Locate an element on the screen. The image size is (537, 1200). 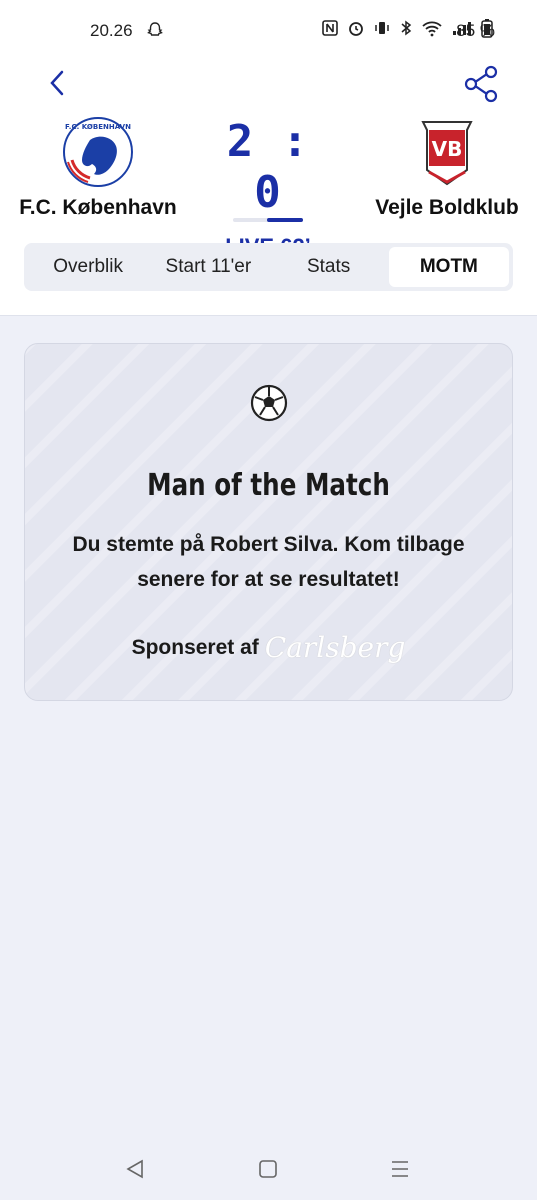
sponsor-label: Sponseret af is located at coordinates (195, 647).